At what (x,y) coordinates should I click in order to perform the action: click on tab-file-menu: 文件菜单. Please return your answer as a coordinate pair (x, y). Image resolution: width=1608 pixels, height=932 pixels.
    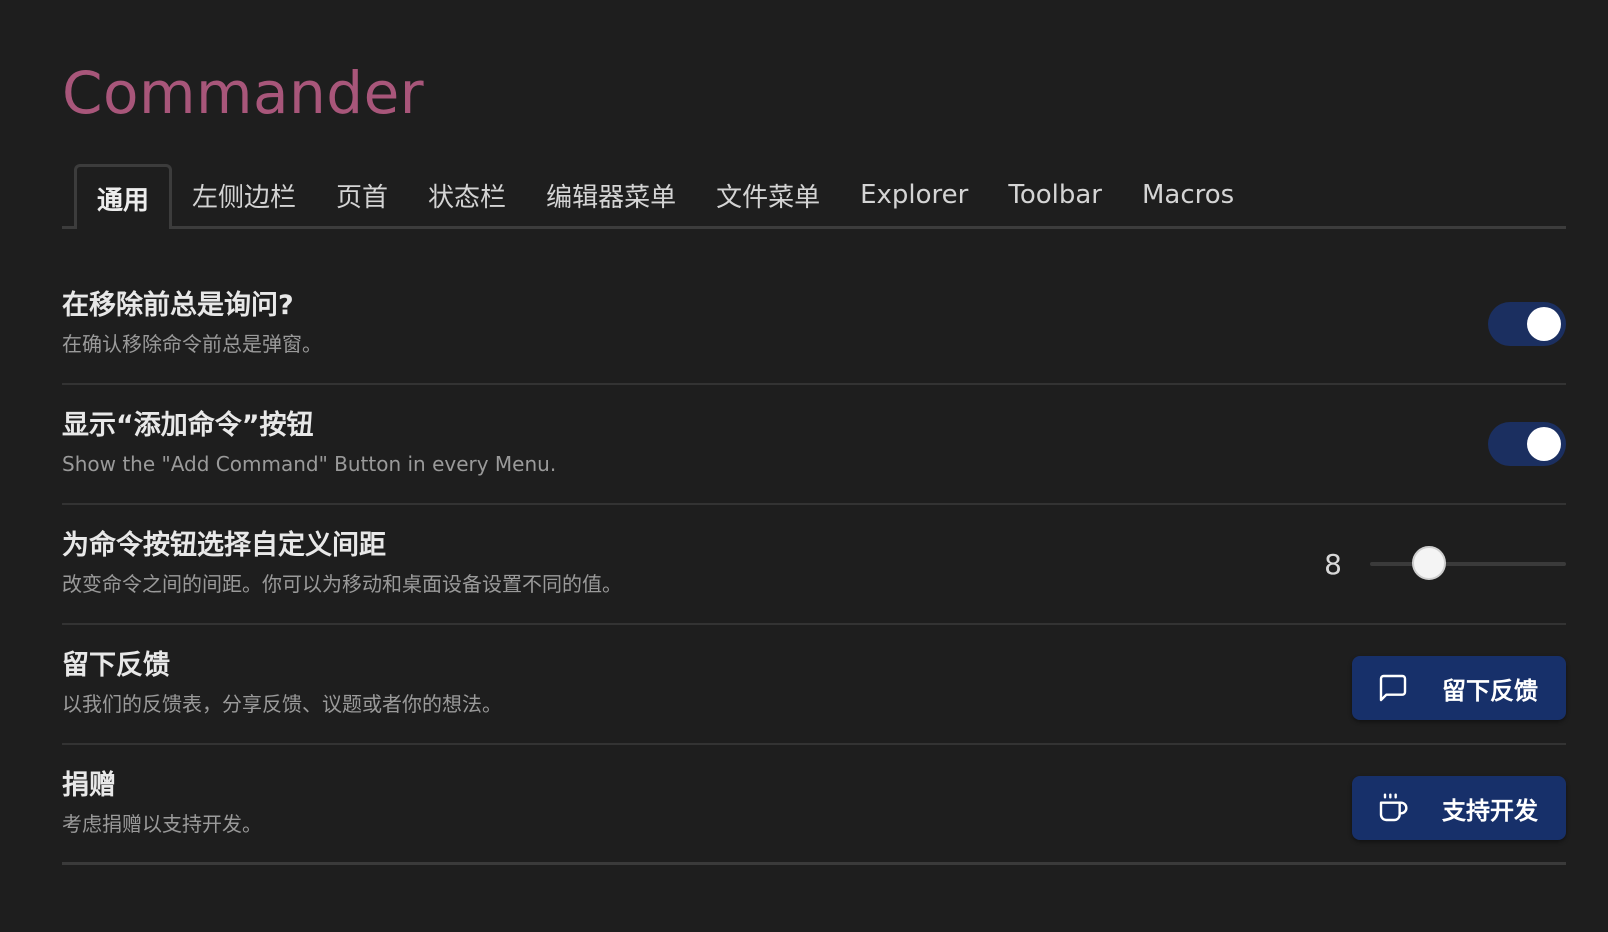
    Looking at the image, I should click on (768, 195).